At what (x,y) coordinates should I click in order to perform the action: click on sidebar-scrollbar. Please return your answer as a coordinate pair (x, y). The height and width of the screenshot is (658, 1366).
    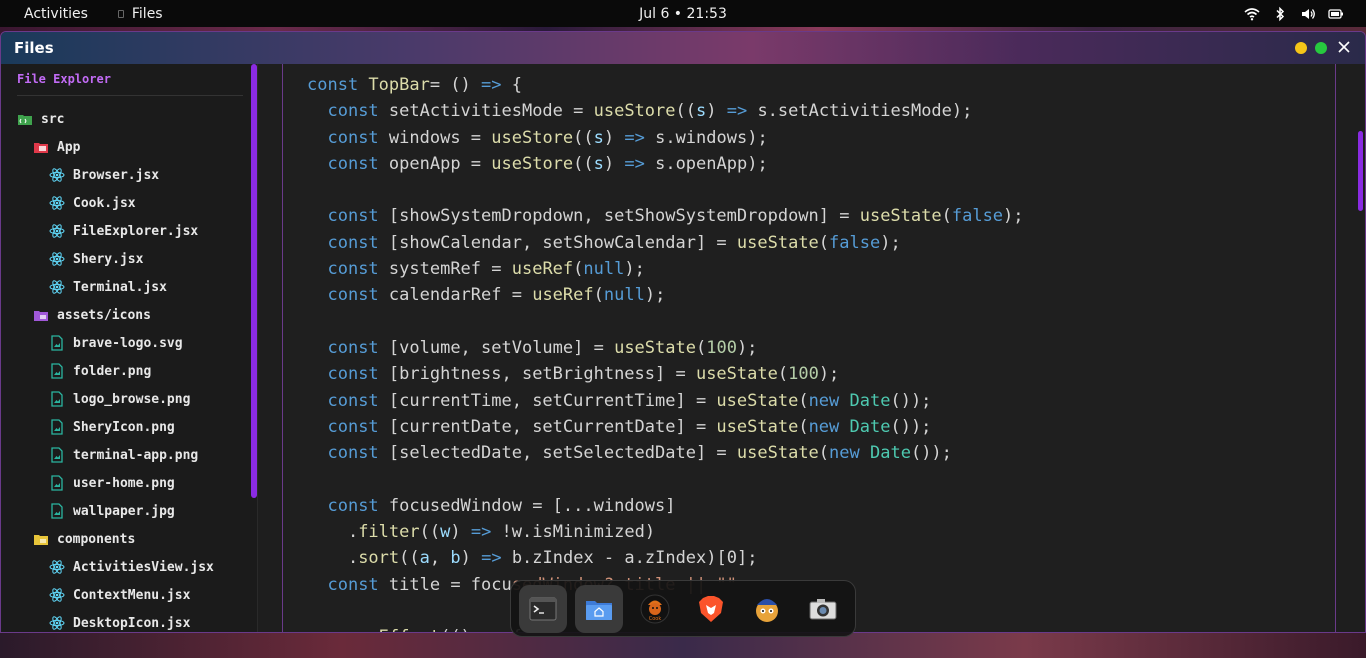
    Looking at the image, I should click on (254, 281).